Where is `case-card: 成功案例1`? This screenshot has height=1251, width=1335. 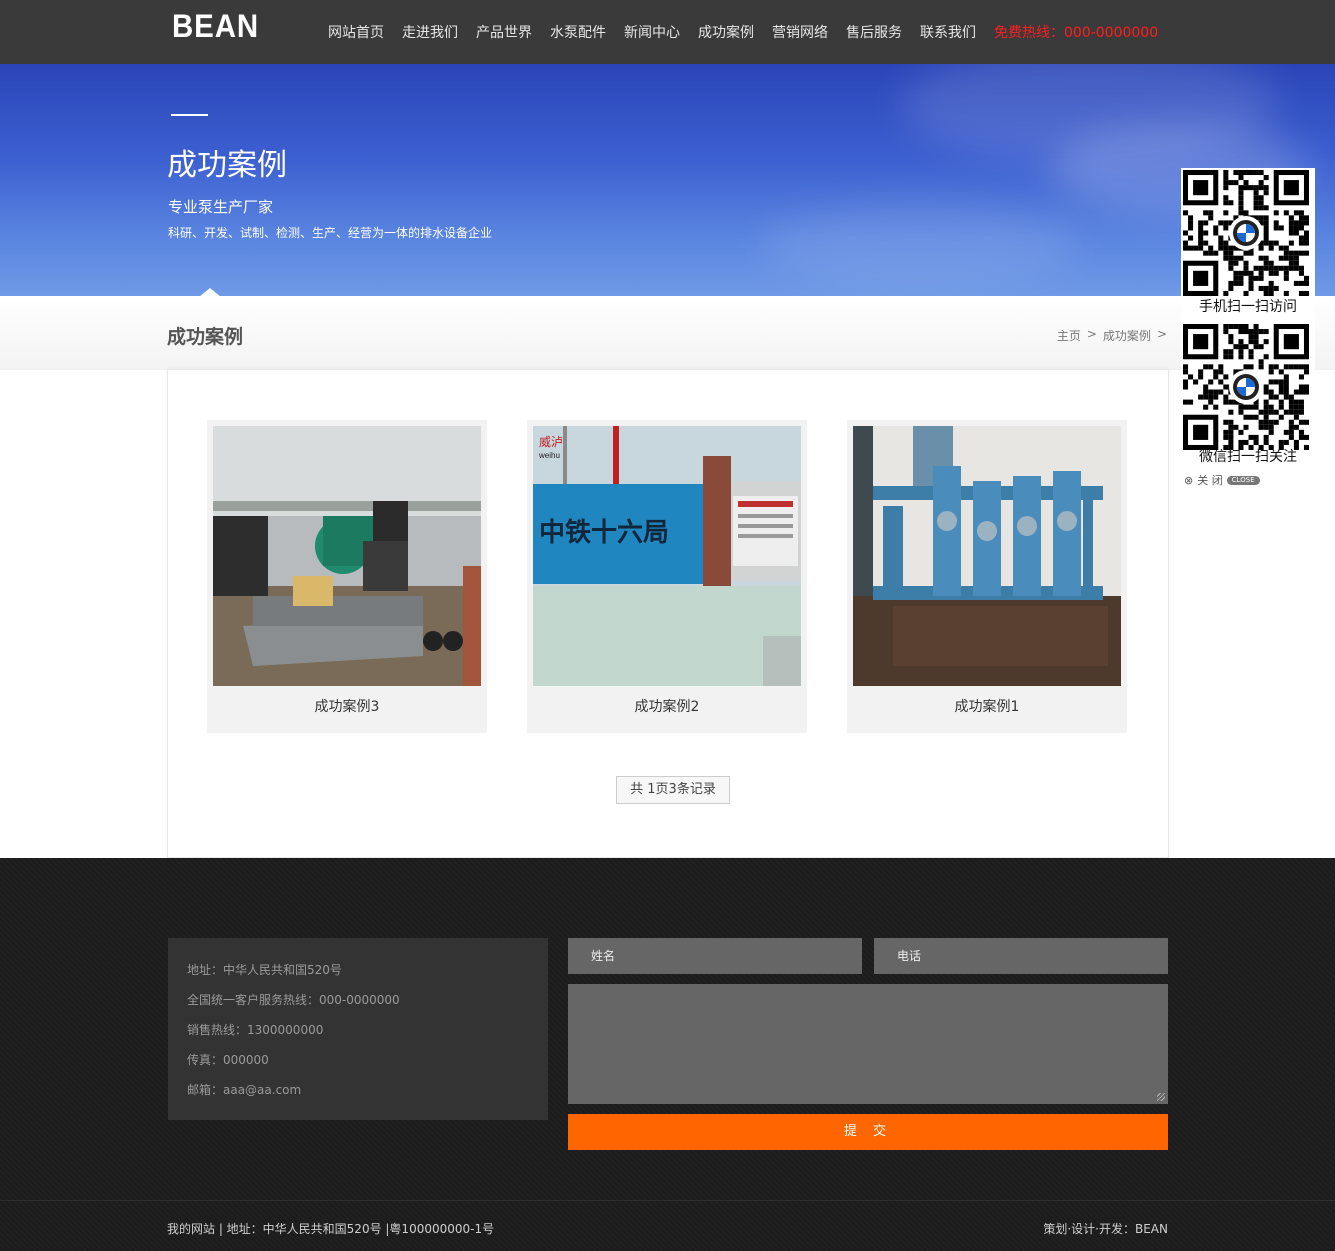
case-card: 成功案例1 is located at coordinates (987, 576).